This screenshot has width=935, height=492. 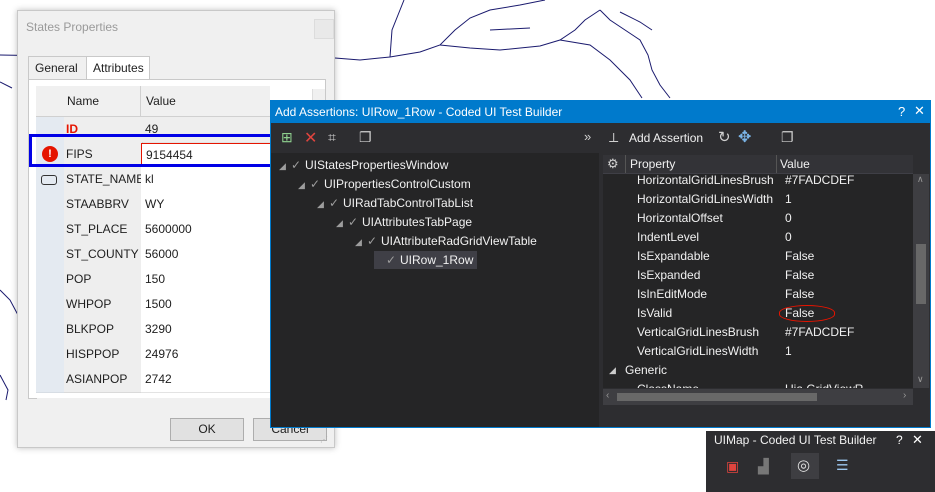 What do you see at coordinates (287, 137) in the screenshot?
I see `add-control-icon: ⊞` at bounding box center [287, 137].